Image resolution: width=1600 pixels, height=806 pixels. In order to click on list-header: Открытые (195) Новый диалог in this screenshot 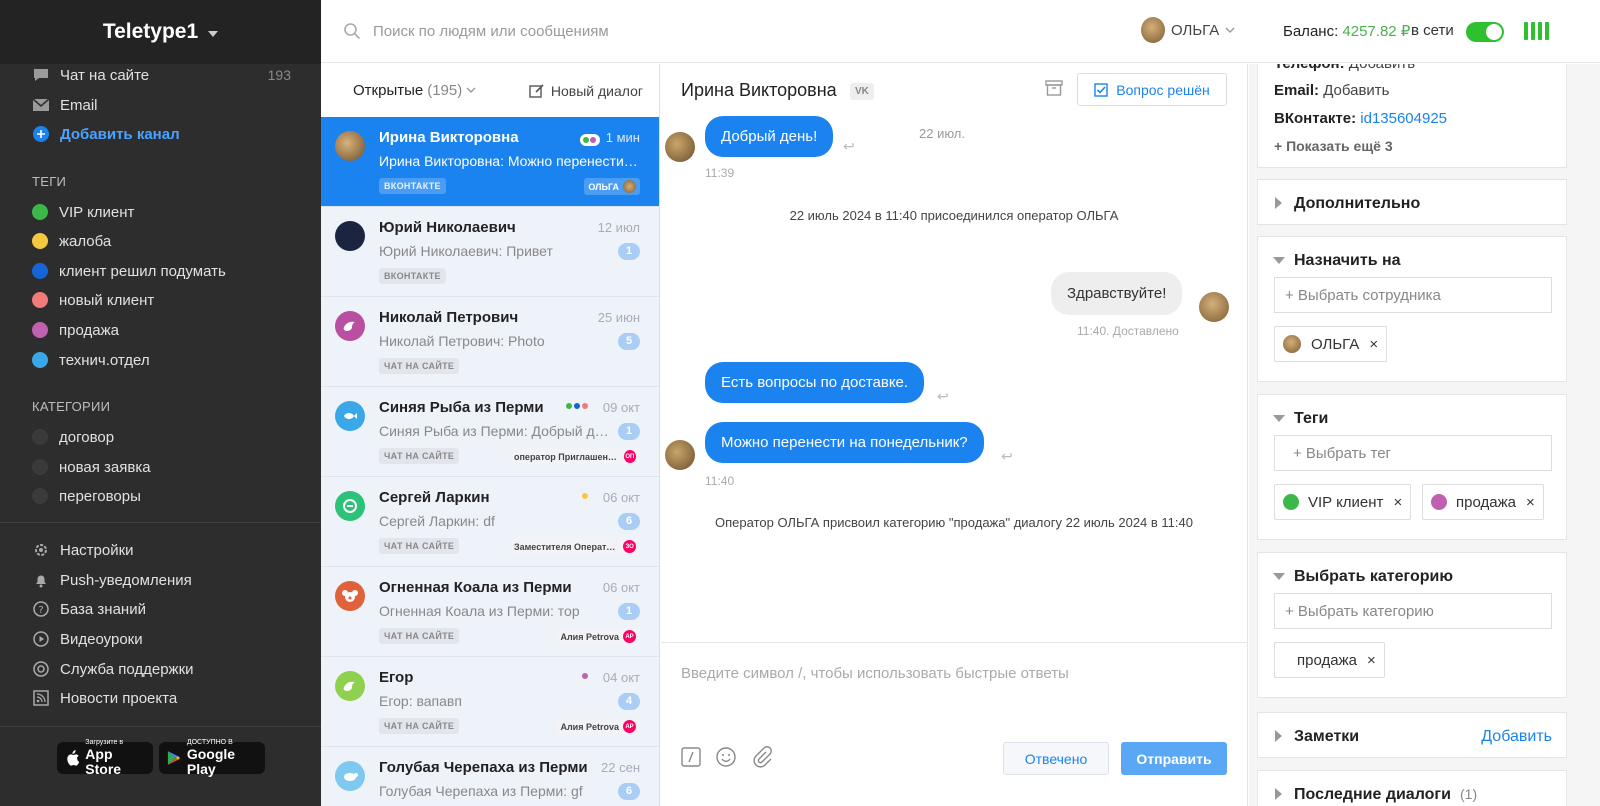, I will do `click(490, 90)`.